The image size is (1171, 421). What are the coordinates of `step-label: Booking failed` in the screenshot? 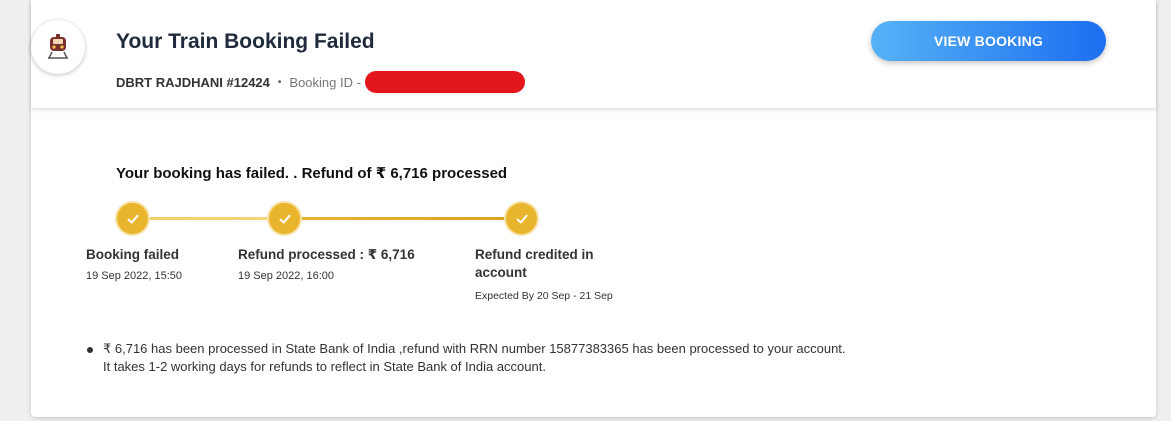 It's located at (133, 254).